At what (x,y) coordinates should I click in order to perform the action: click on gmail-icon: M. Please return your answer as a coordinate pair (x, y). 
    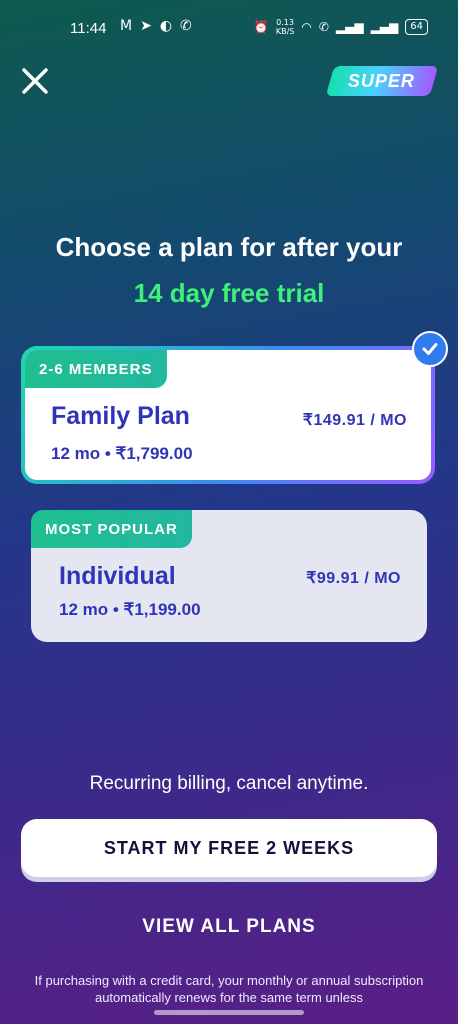
    Looking at the image, I should click on (126, 26).